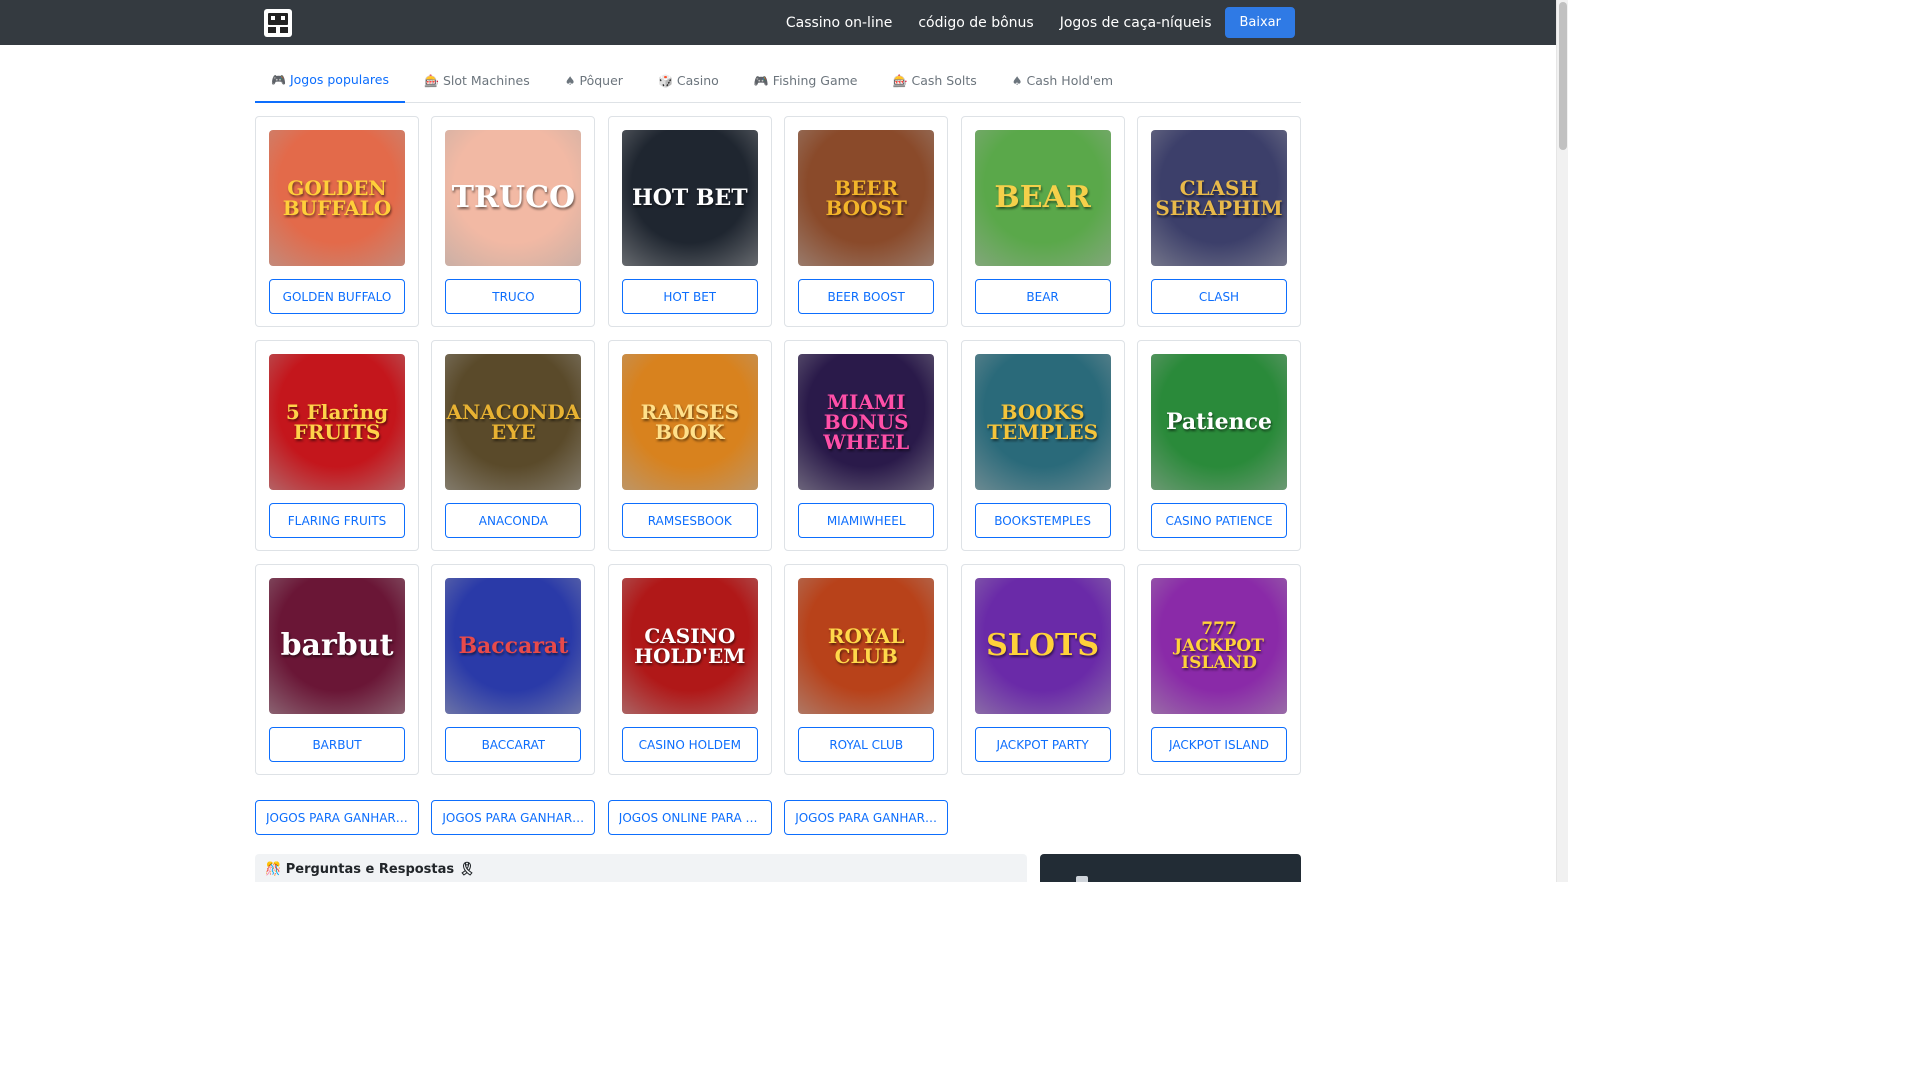 The height and width of the screenshot is (1080, 1920). I want to click on play-game-button: BOOKSTEMPLES, so click(1042, 520).